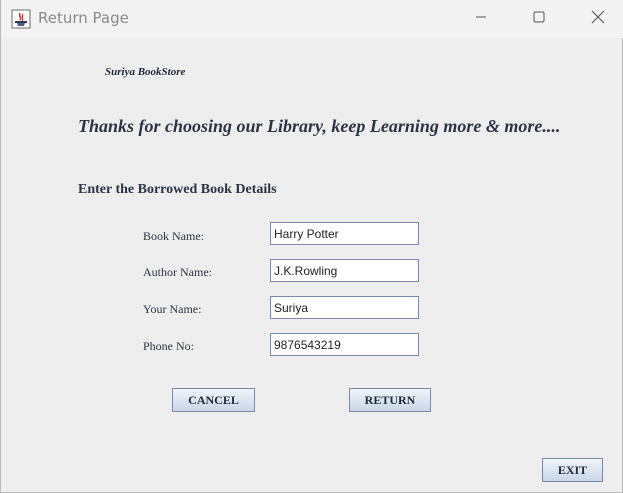 Image resolution: width=623 pixels, height=493 pixels. What do you see at coordinates (344, 344) in the screenshot?
I see `phone-no-input` at bounding box center [344, 344].